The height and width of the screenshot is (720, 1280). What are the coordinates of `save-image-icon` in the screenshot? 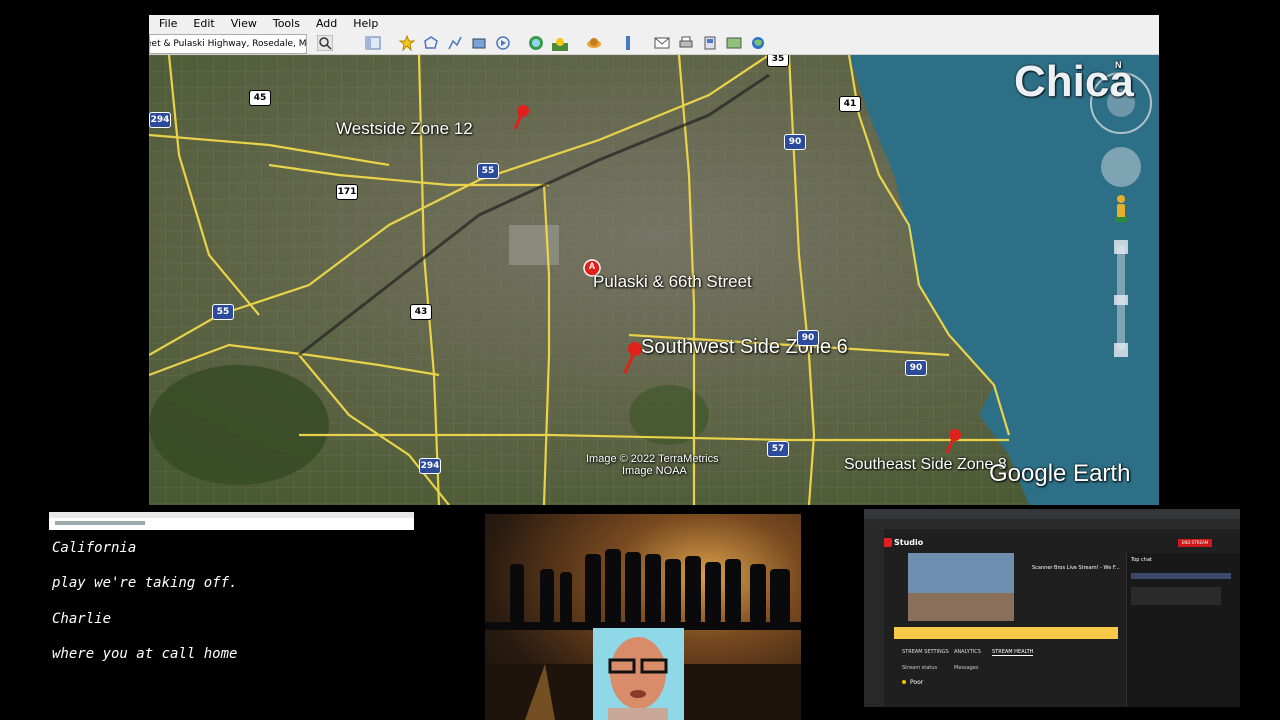 It's located at (710, 43).